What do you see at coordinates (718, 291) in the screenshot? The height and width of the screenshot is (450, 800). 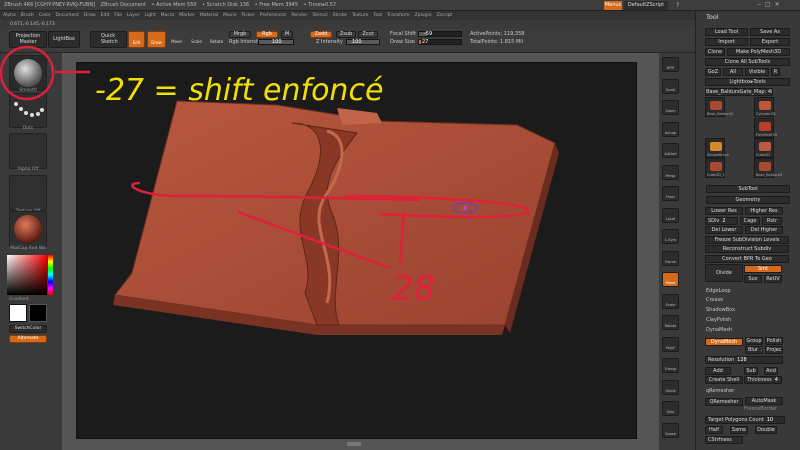 I see `edgeloop-section: EdgeLoop` at bounding box center [718, 291].